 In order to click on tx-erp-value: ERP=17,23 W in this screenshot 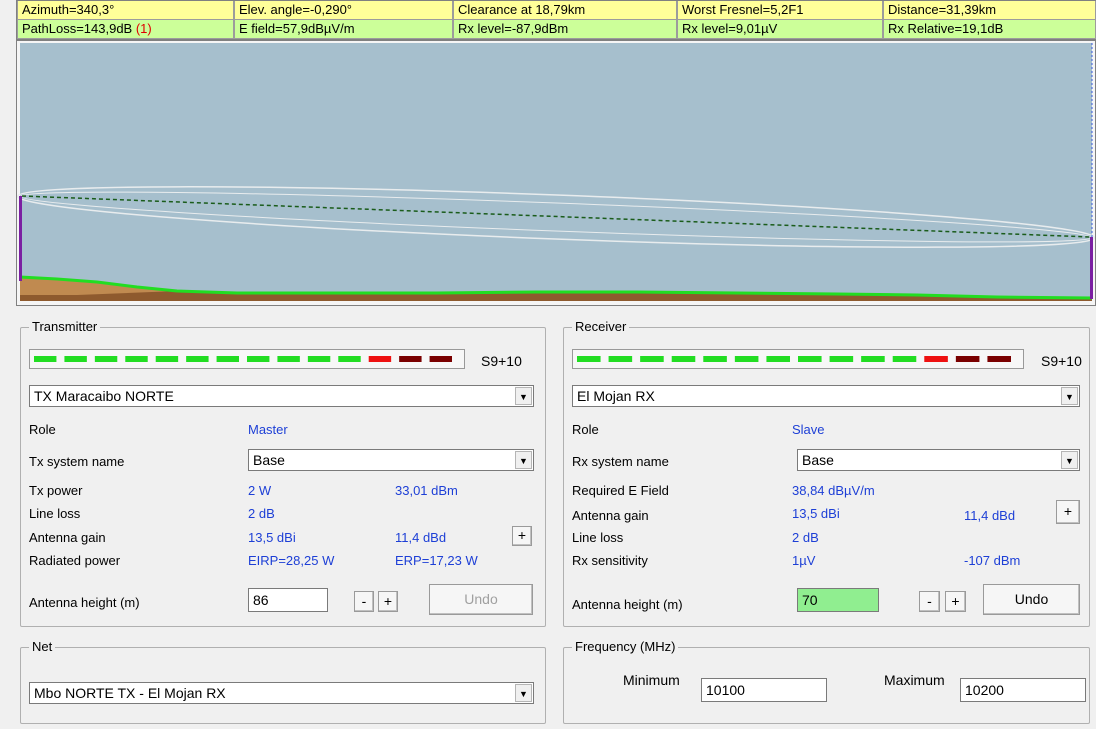, I will do `click(436, 560)`.